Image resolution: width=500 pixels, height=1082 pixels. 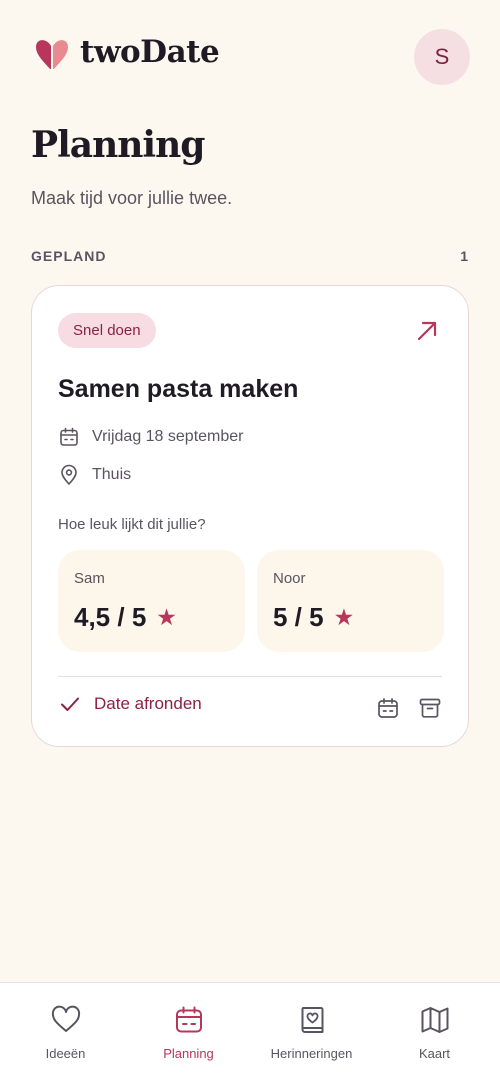 I want to click on archive-icon, so click(x=430, y=708).